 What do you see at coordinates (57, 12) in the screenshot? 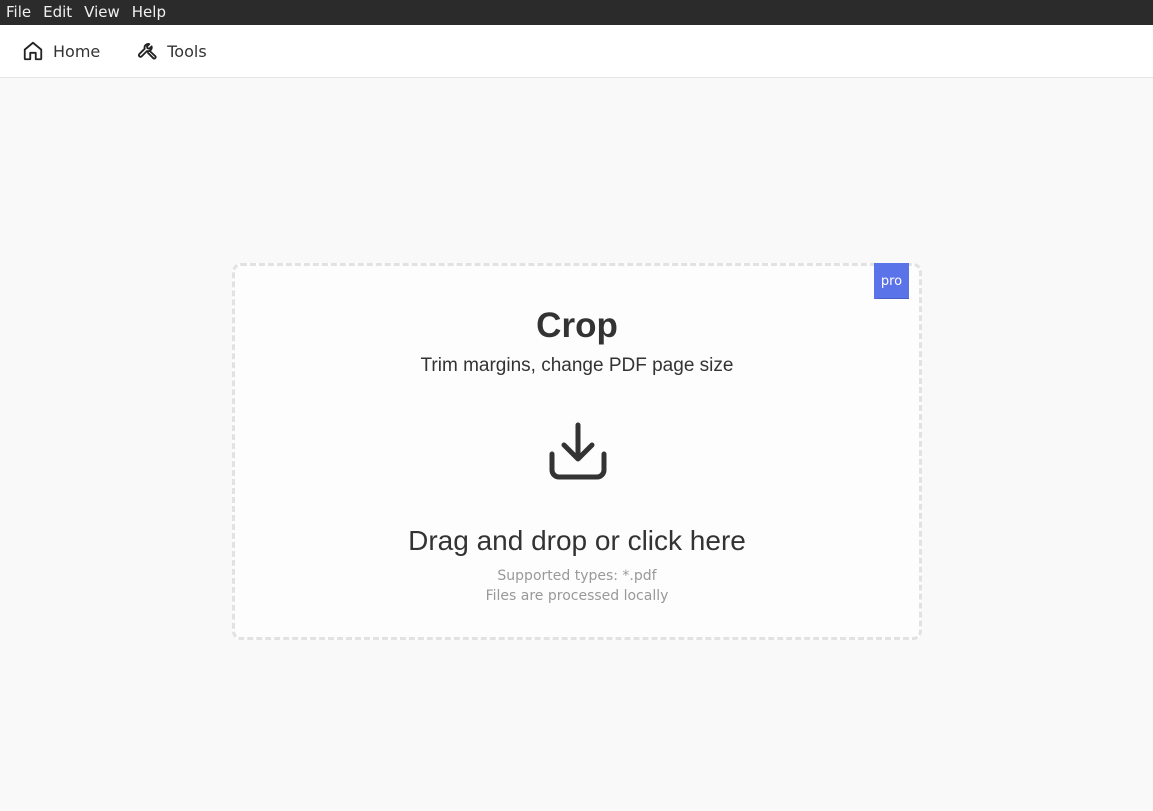
I see `menu-edit: Edit` at bounding box center [57, 12].